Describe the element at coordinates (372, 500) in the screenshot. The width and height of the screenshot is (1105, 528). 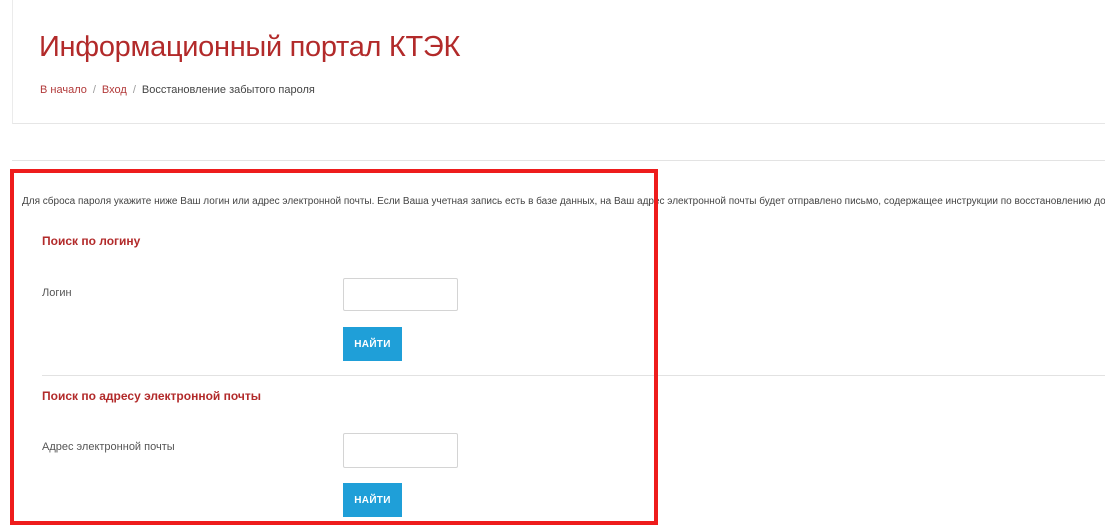
I see `find-by-email-button: НАЙТИ` at that location.